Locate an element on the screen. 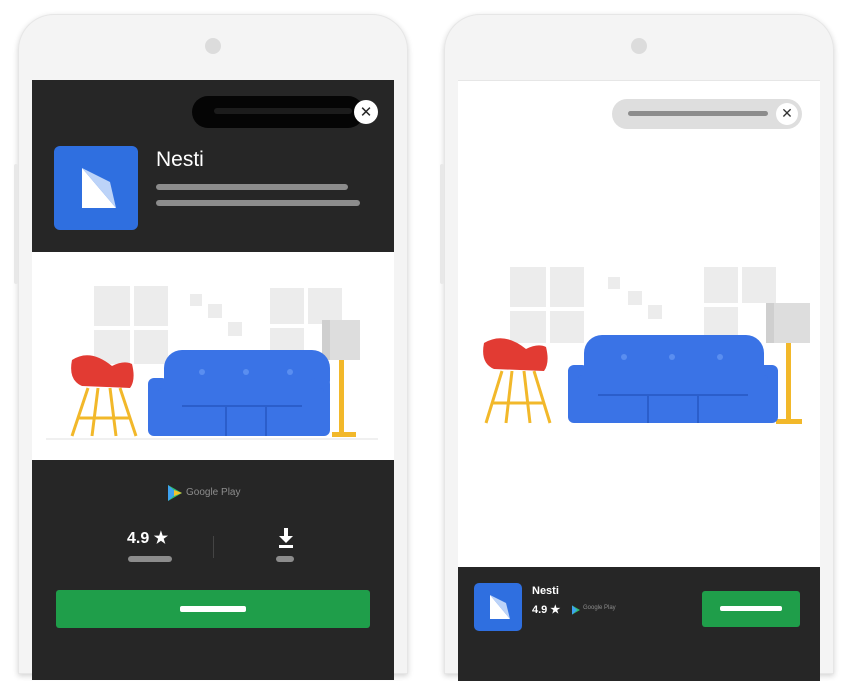 Image resolution: width=841 pixels, height=681 pixels. ad-footer: Google Play 4.9 ★ is located at coordinates (213, 570).